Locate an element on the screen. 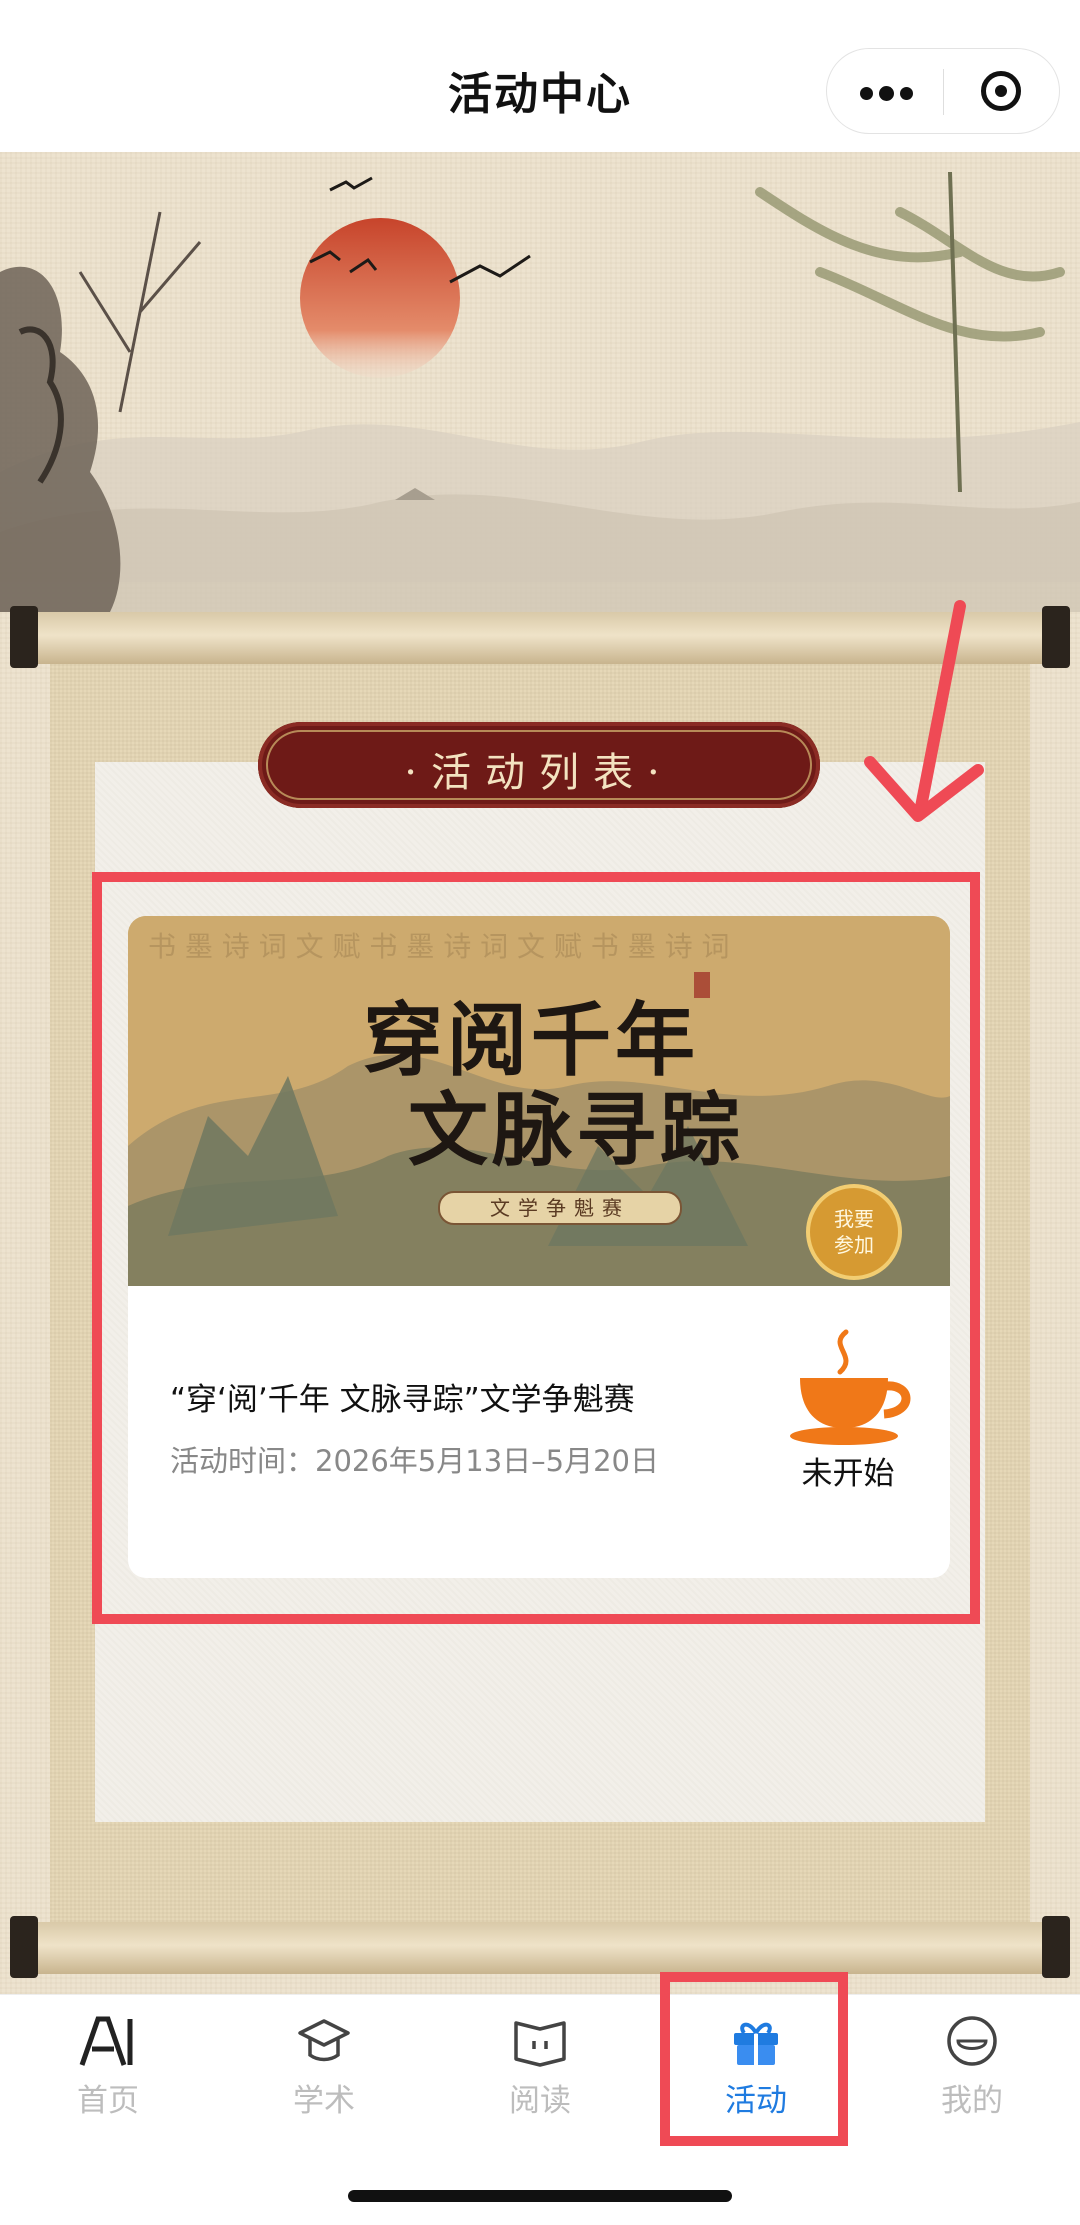 The width and height of the screenshot is (1080, 2225). tab-label: 学术 is located at coordinates (324, 2101).